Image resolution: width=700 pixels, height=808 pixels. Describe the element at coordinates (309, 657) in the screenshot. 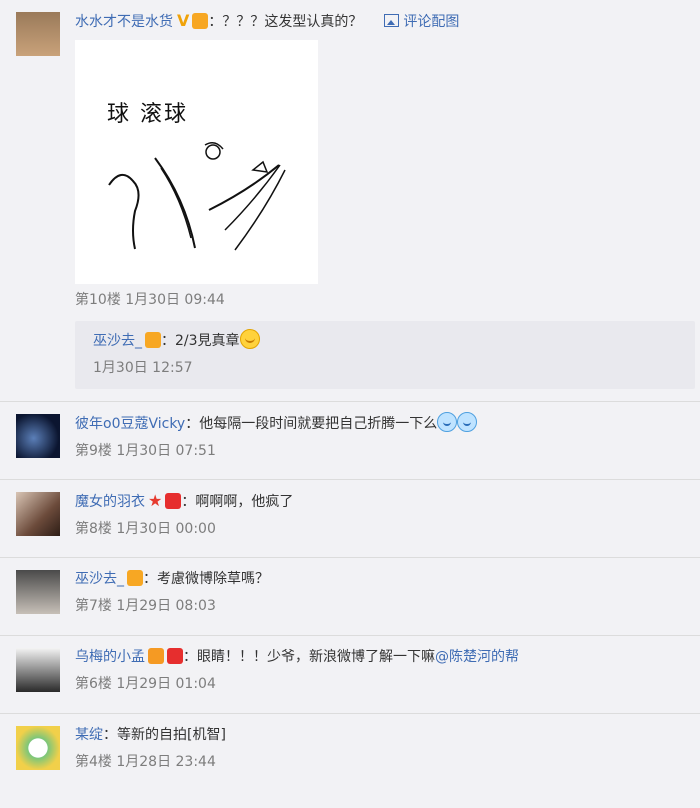

I see `comment-text: ：眼睛！！！少爷，新浪微博了解一下嘛` at that location.